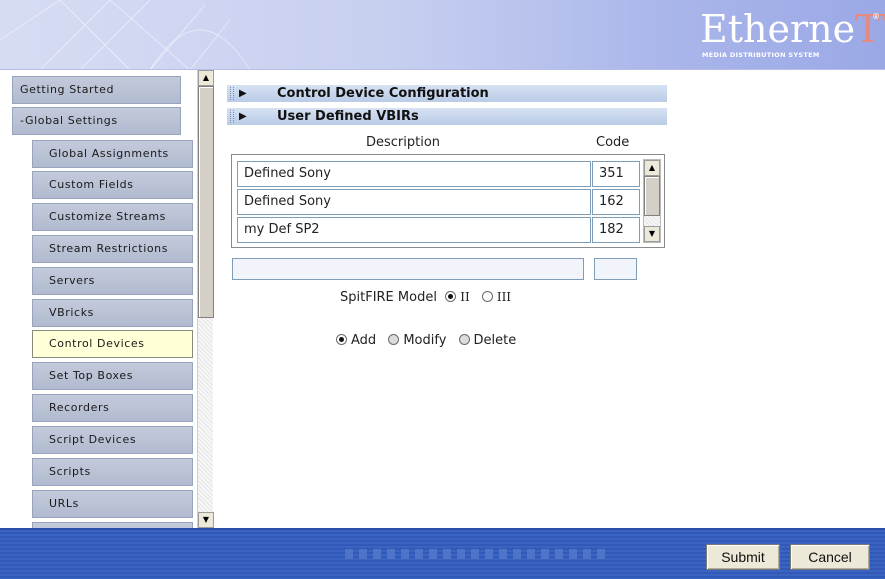 This screenshot has height=579, width=885. What do you see at coordinates (403, 142) in the screenshot?
I see `column-header-description: Description` at bounding box center [403, 142].